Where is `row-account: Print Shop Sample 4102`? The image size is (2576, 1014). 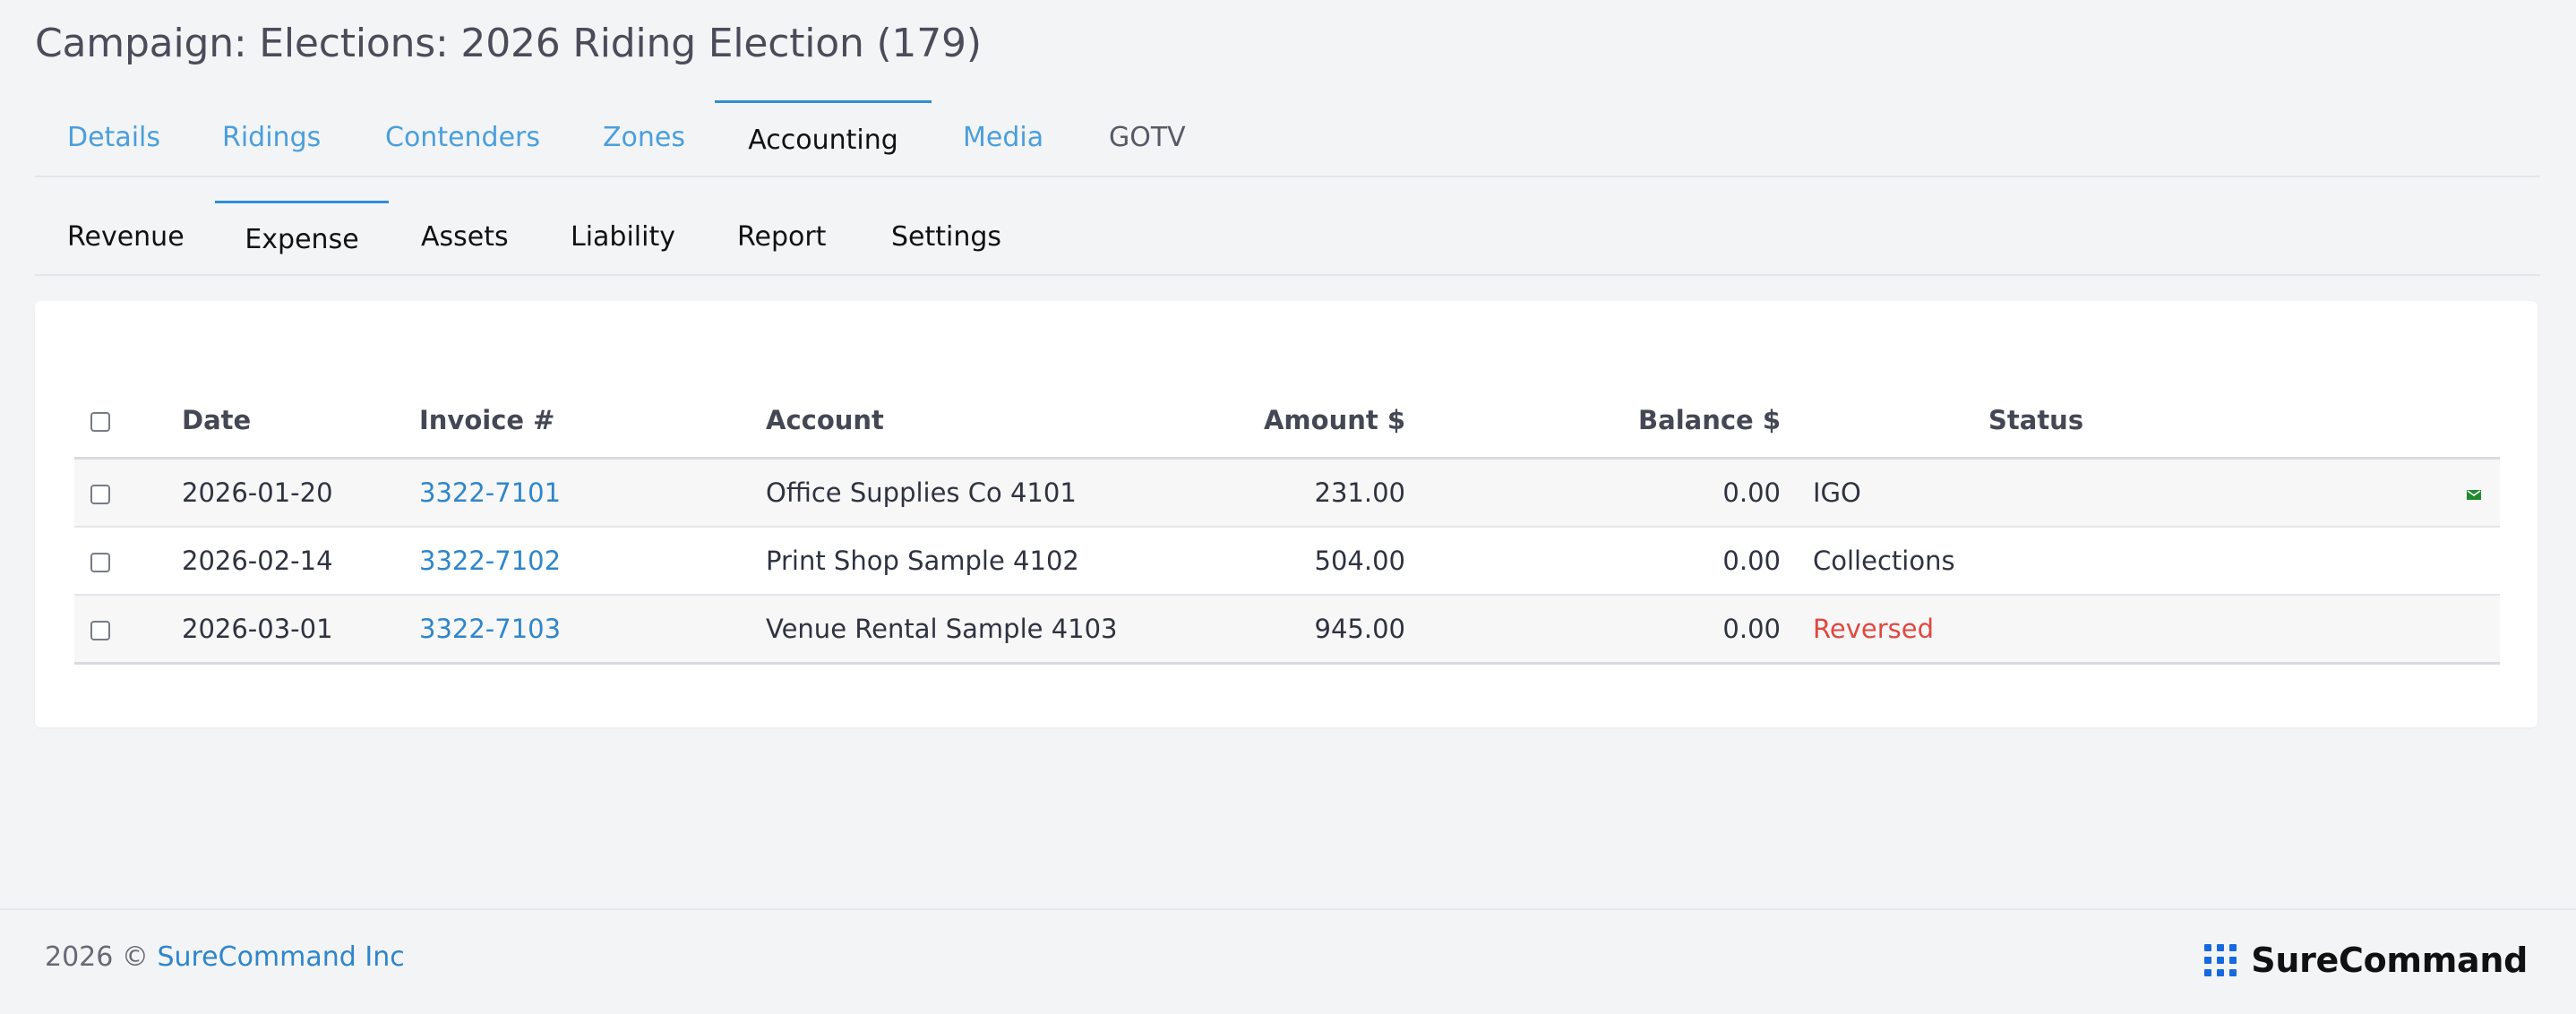
row-account: Print Shop Sample 4102 is located at coordinates (975, 561).